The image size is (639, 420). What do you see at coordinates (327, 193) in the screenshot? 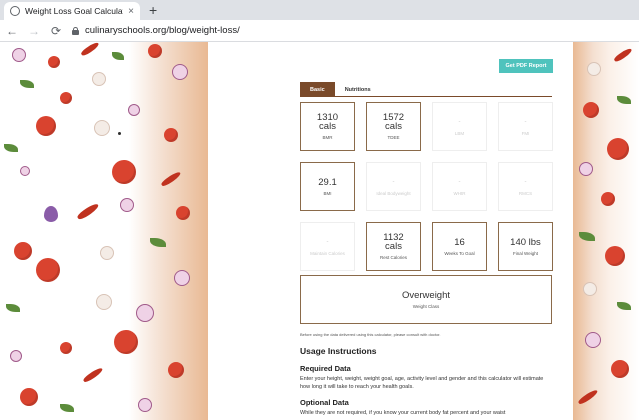
I see `card-label: BMI` at bounding box center [327, 193].